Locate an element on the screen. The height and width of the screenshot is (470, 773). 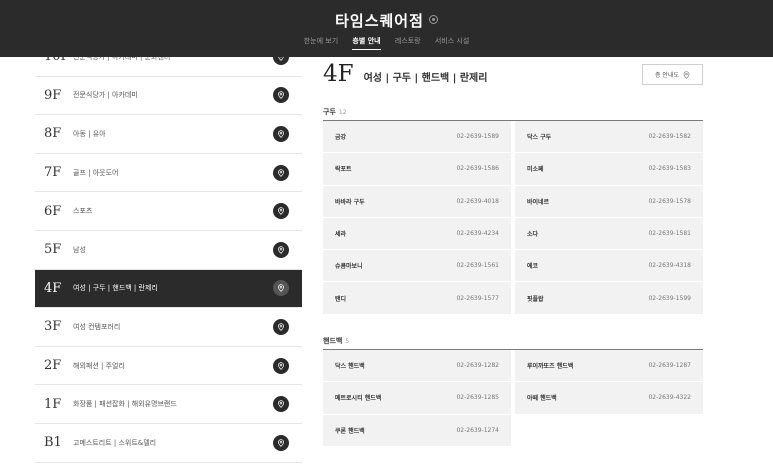
category-count: 12 is located at coordinates (342, 112).